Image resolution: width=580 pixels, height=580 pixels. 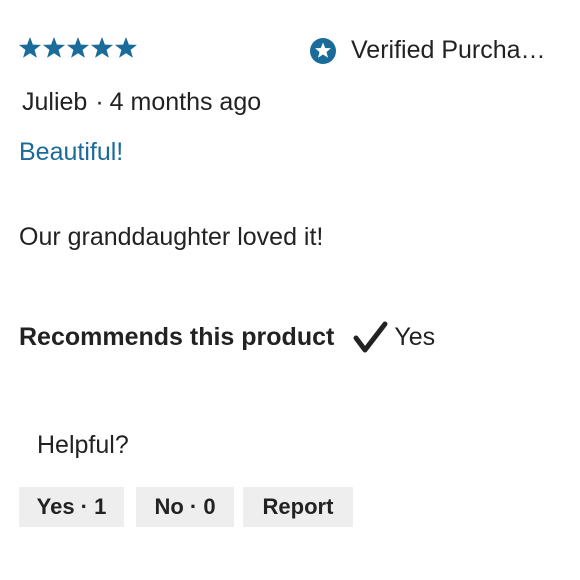 What do you see at coordinates (83, 445) in the screenshot?
I see `helpful-label: Helpful?` at bounding box center [83, 445].